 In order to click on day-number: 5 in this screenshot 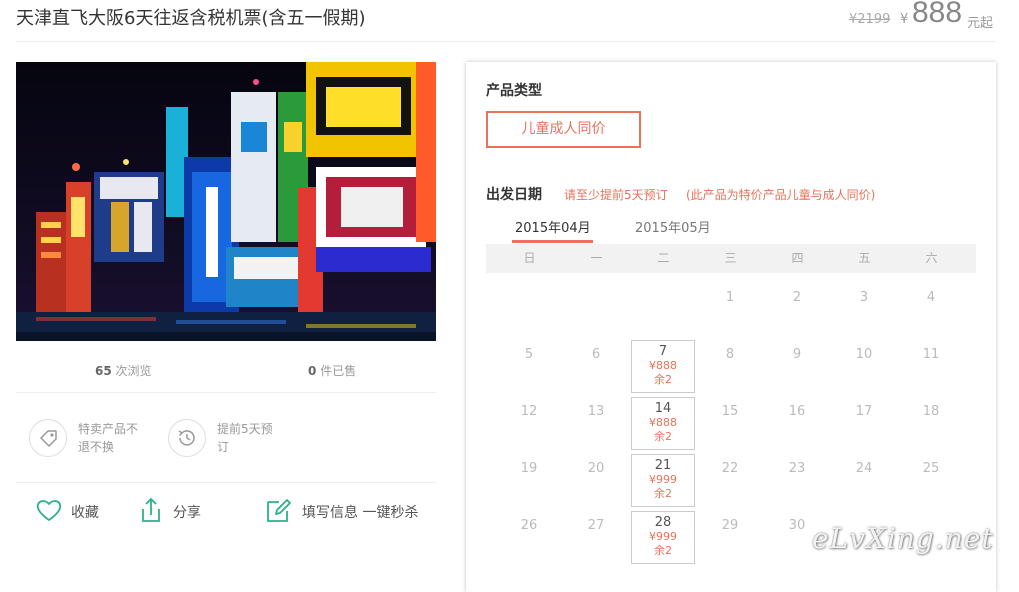, I will do `click(529, 354)`.